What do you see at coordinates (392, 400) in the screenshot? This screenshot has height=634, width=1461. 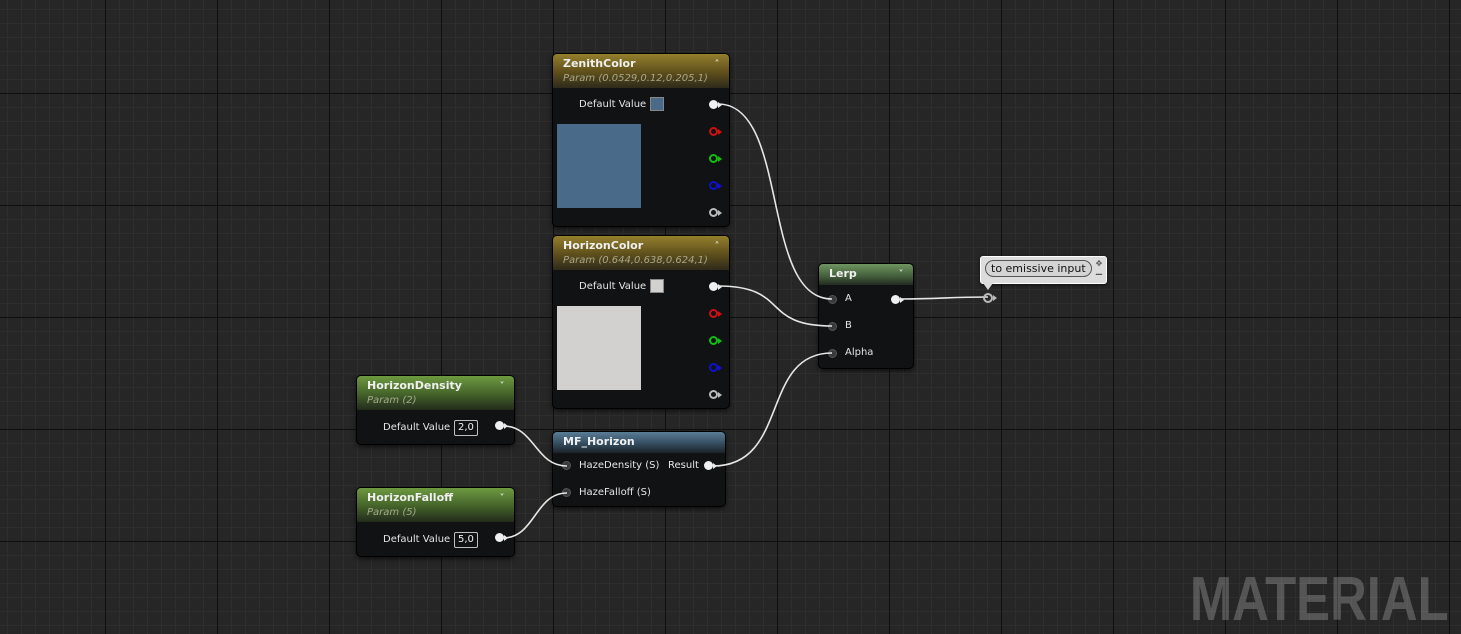 I see `node-subtitle: Param (2)` at bounding box center [392, 400].